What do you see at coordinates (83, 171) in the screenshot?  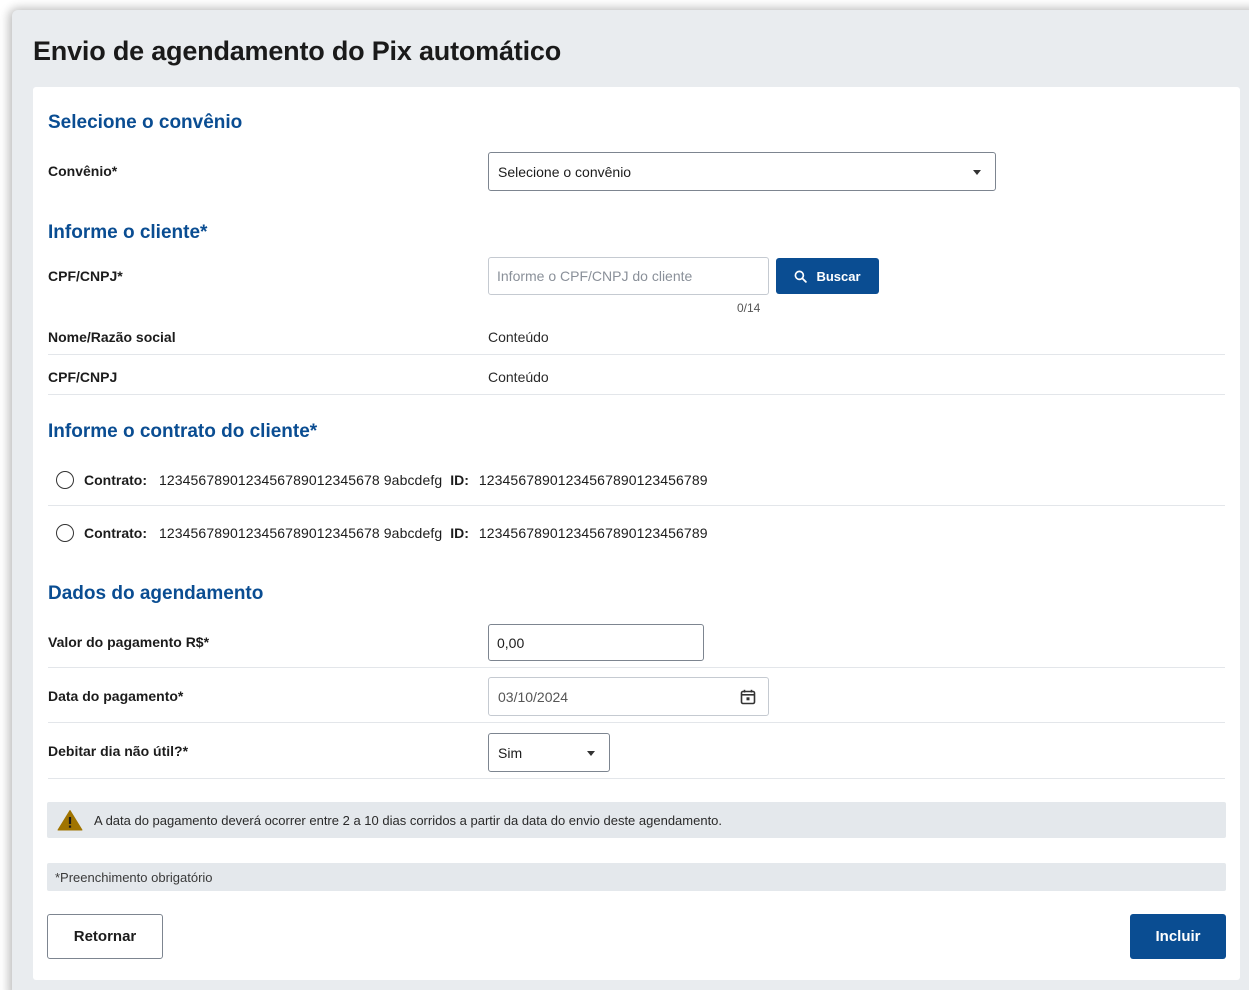 I see `convenio-label: Convênio*` at bounding box center [83, 171].